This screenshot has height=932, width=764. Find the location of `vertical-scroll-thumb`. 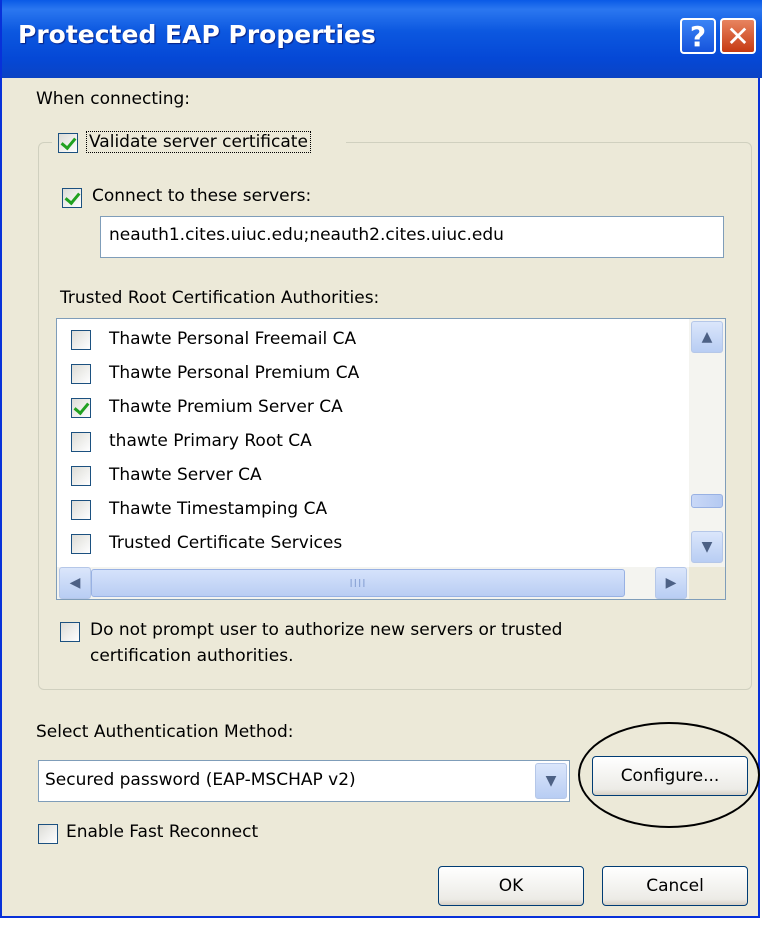

vertical-scroll-thumb is located at coordinates (707, 501).